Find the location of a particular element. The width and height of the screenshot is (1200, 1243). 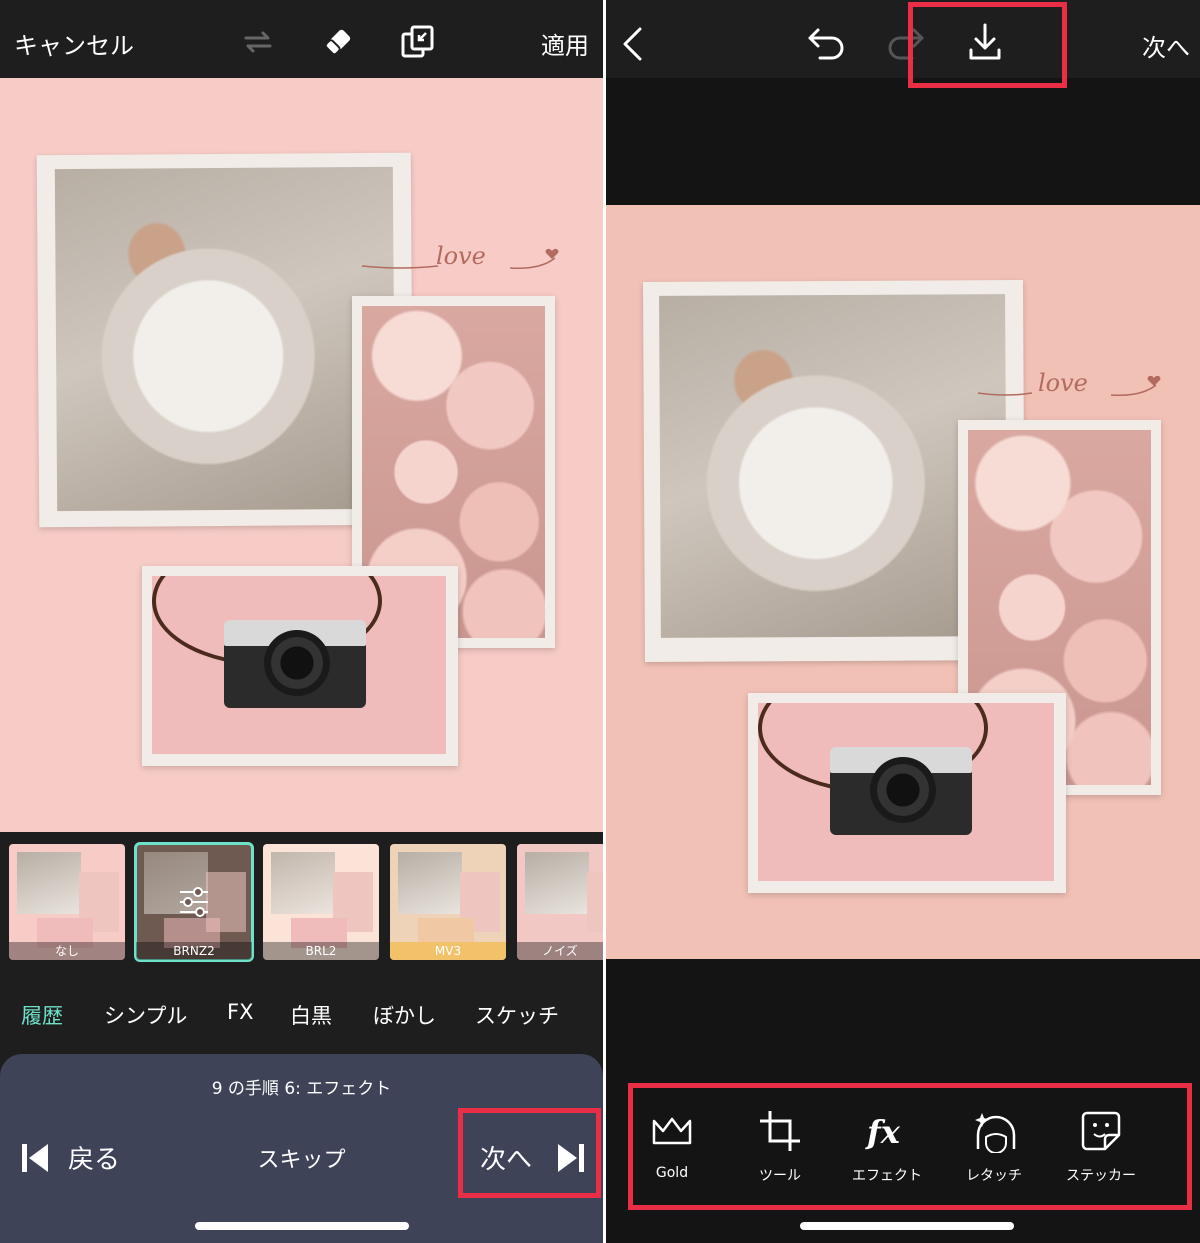

undo-icon is located at coordinates (826, 43).